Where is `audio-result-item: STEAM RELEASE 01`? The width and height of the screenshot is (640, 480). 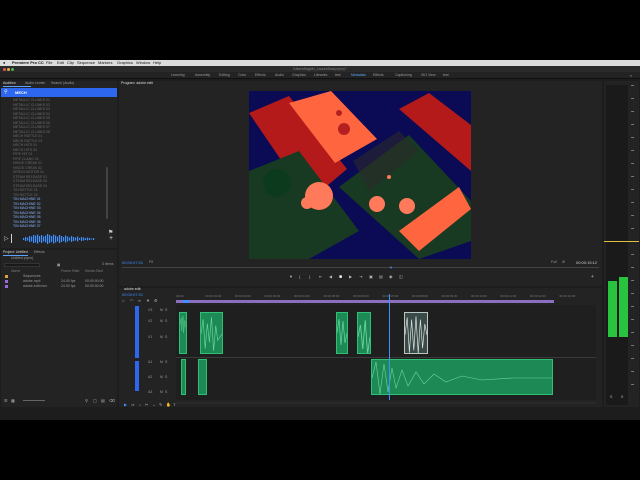 audio-result-item: STEAM RELEASE 01 is located at coordinates (30, 177).